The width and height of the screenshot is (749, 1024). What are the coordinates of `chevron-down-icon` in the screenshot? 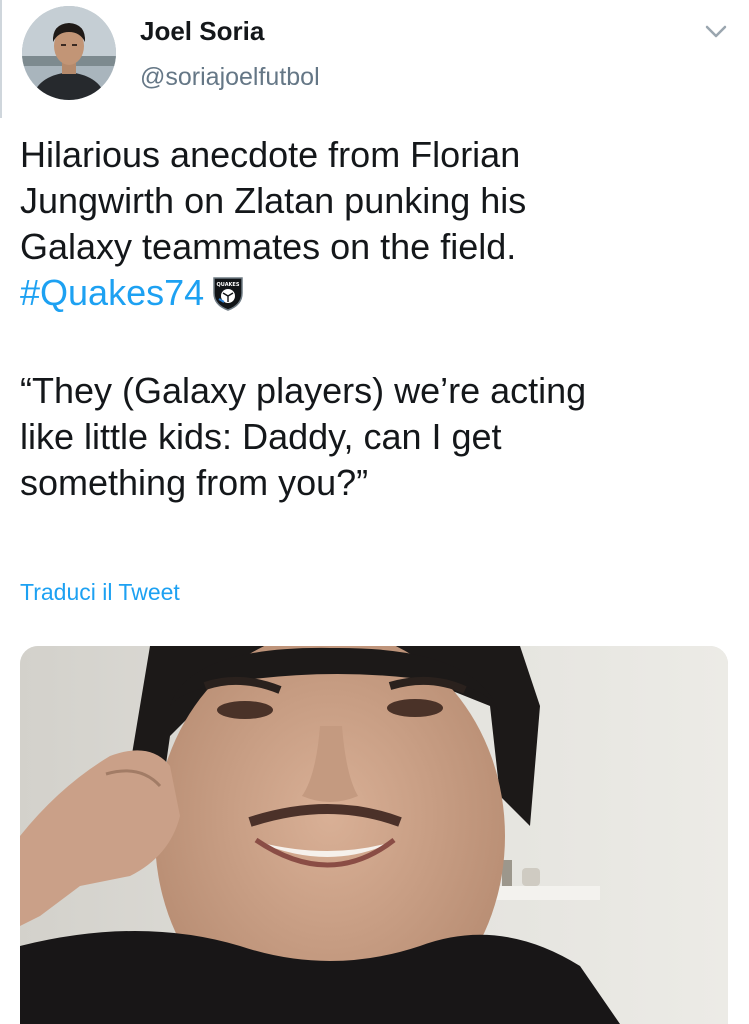 It's located at (716, 32).